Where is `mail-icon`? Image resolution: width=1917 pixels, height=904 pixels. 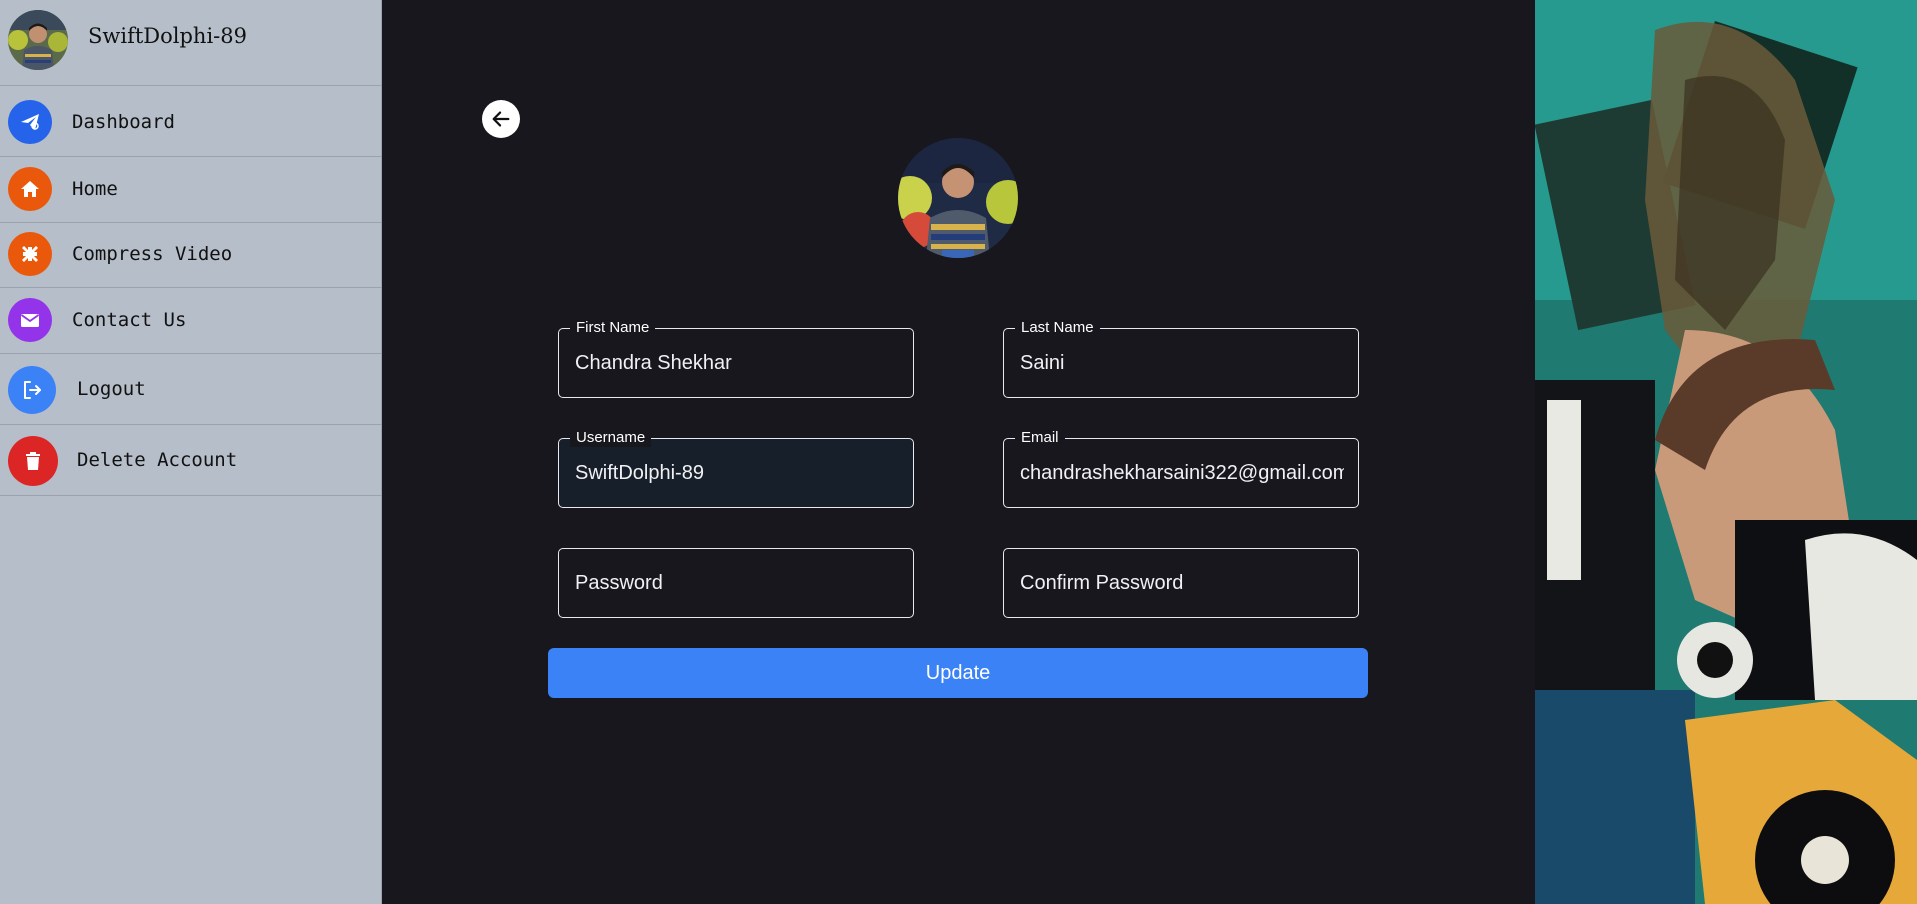 mail-icon is located at coordinates (30, 320).